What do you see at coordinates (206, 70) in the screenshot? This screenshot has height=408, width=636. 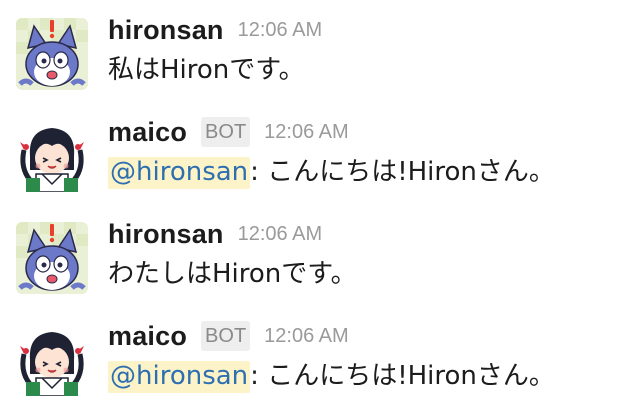 I see `message-text: 私はHironです。` at bounding box center [206, 70].